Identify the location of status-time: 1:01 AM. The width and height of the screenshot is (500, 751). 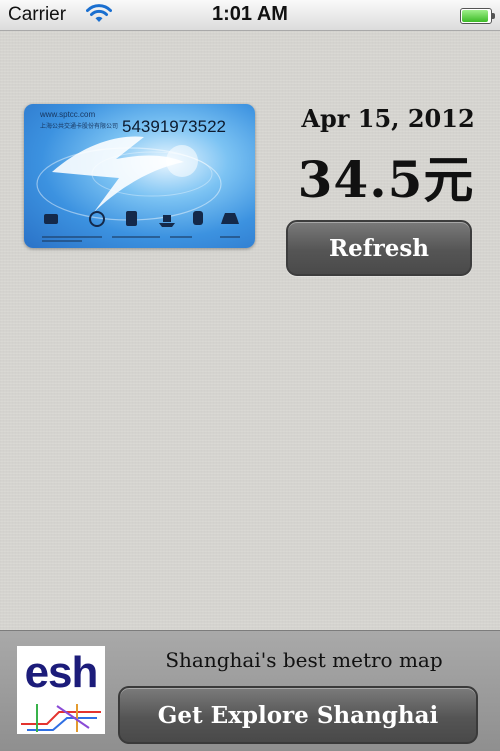
(250, 14).